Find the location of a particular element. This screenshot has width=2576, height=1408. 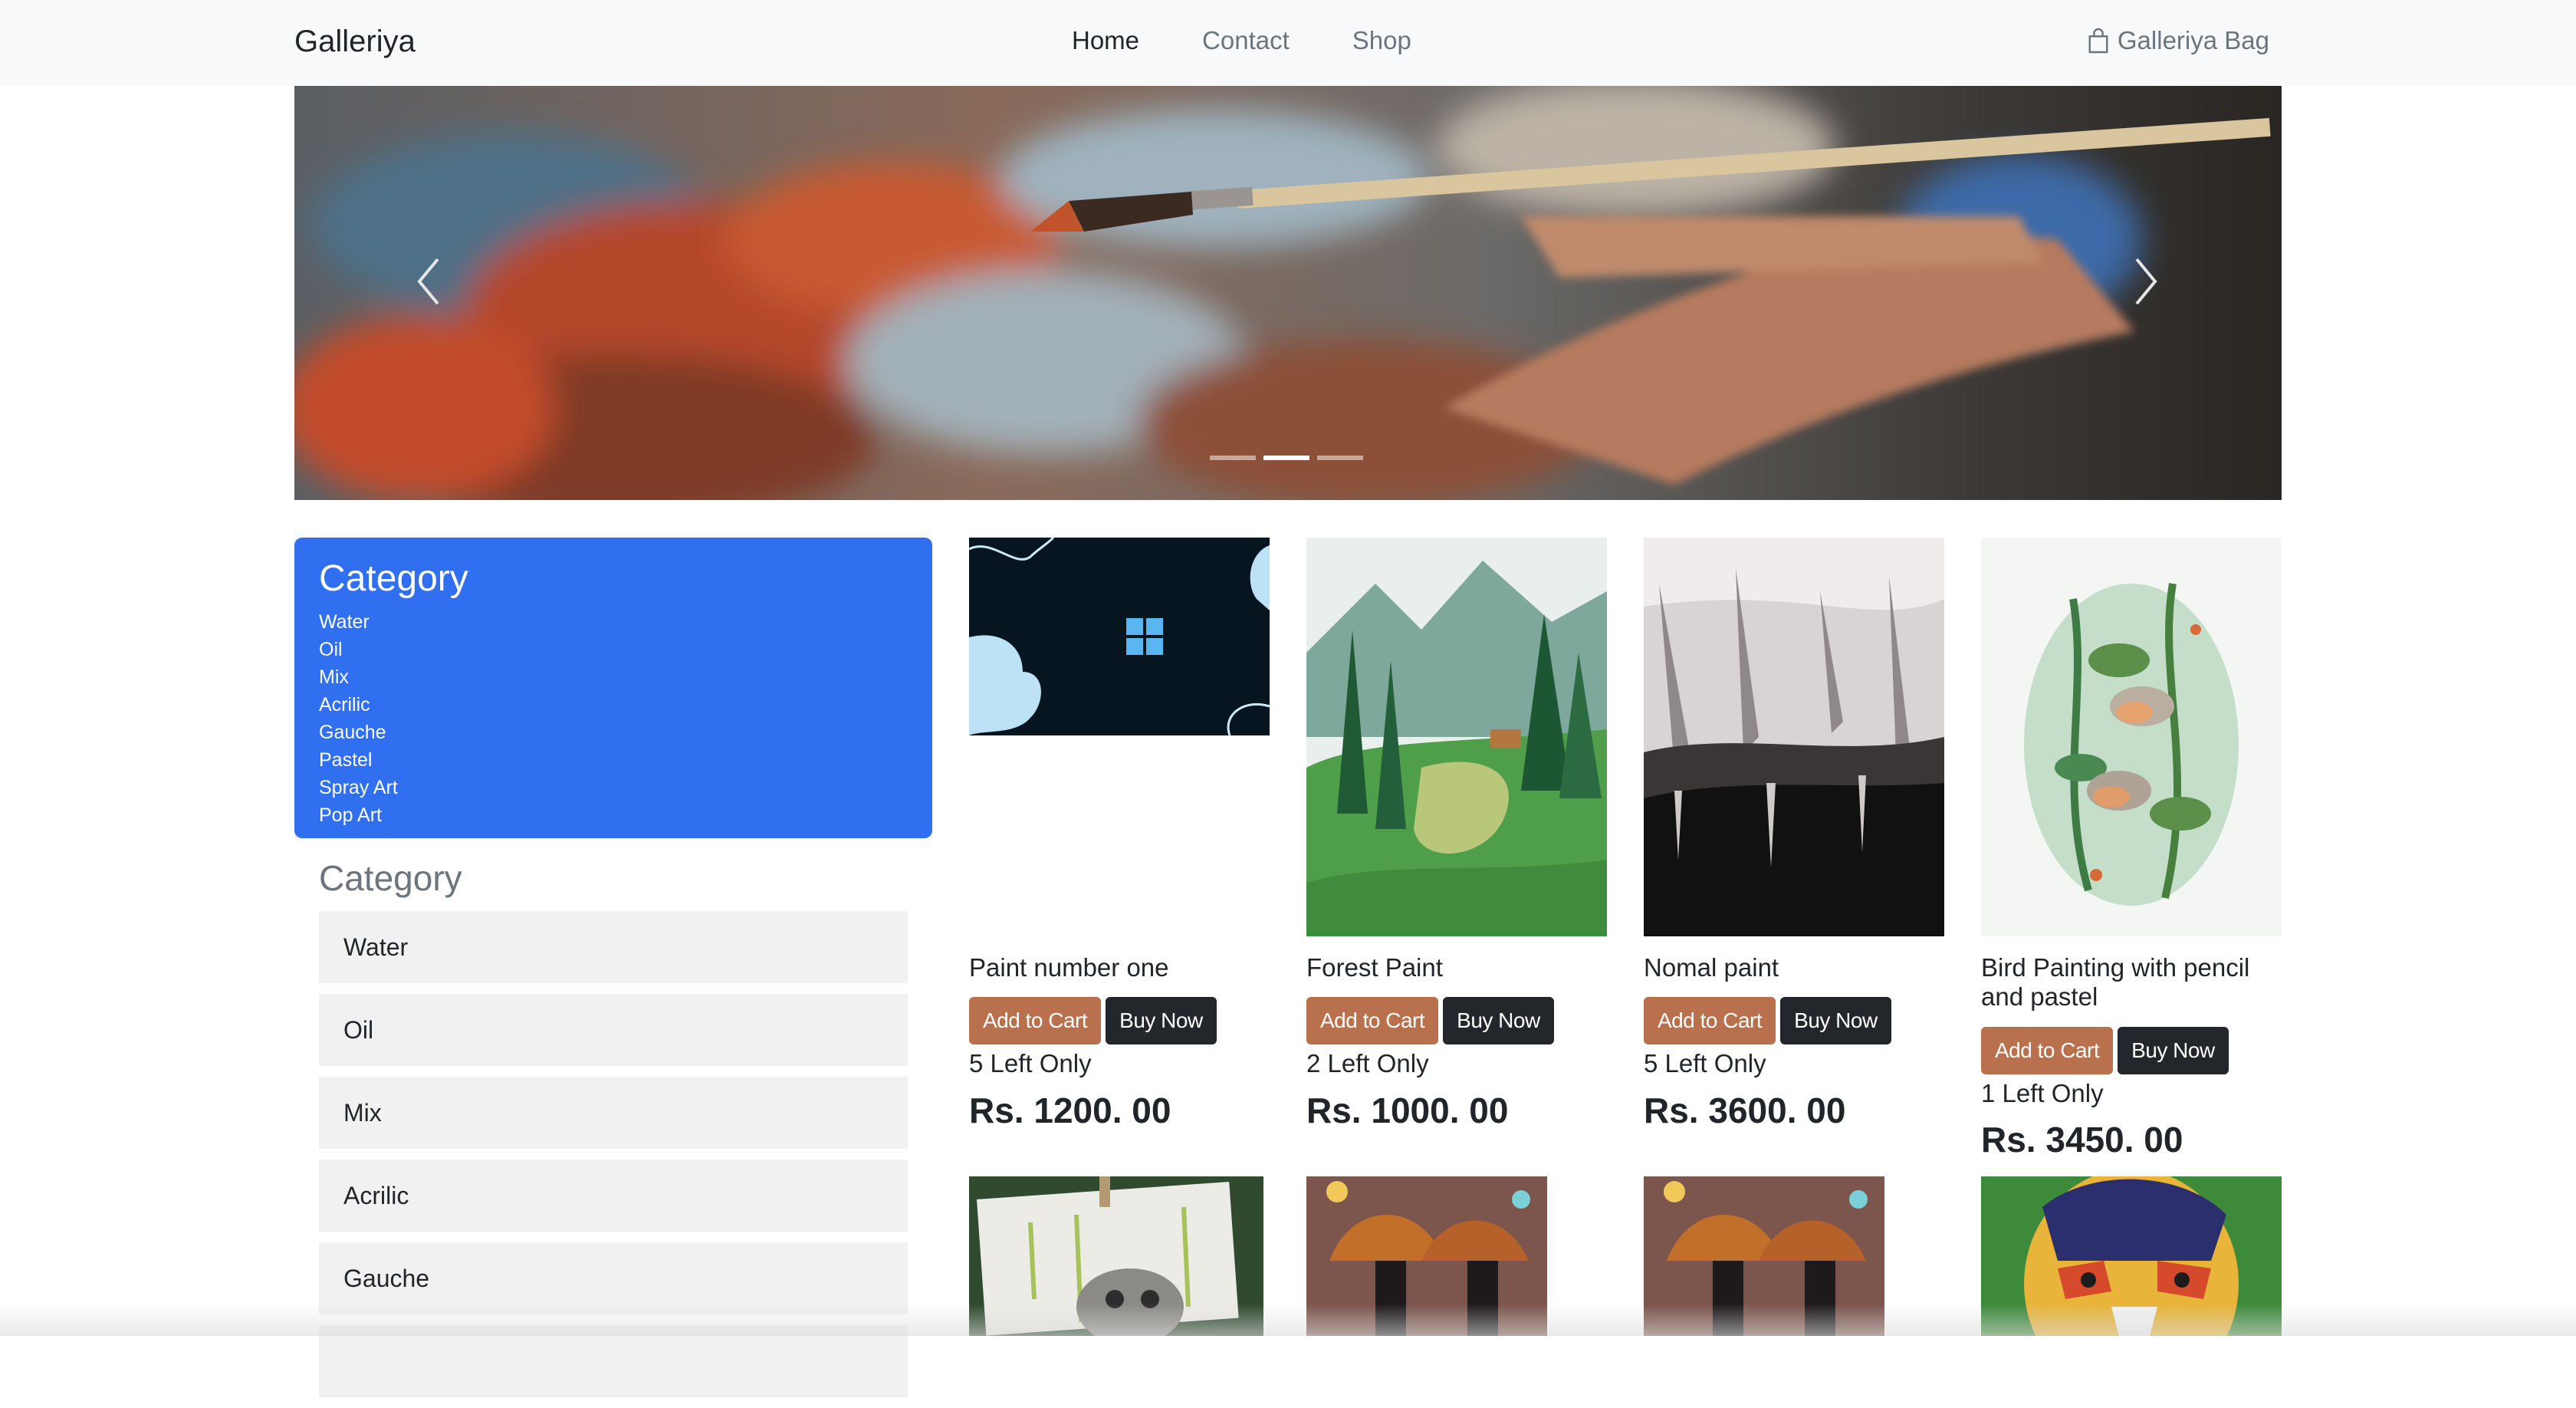

product-price: Rs. 1200. 00 is located at coordinates (1070, 1110).